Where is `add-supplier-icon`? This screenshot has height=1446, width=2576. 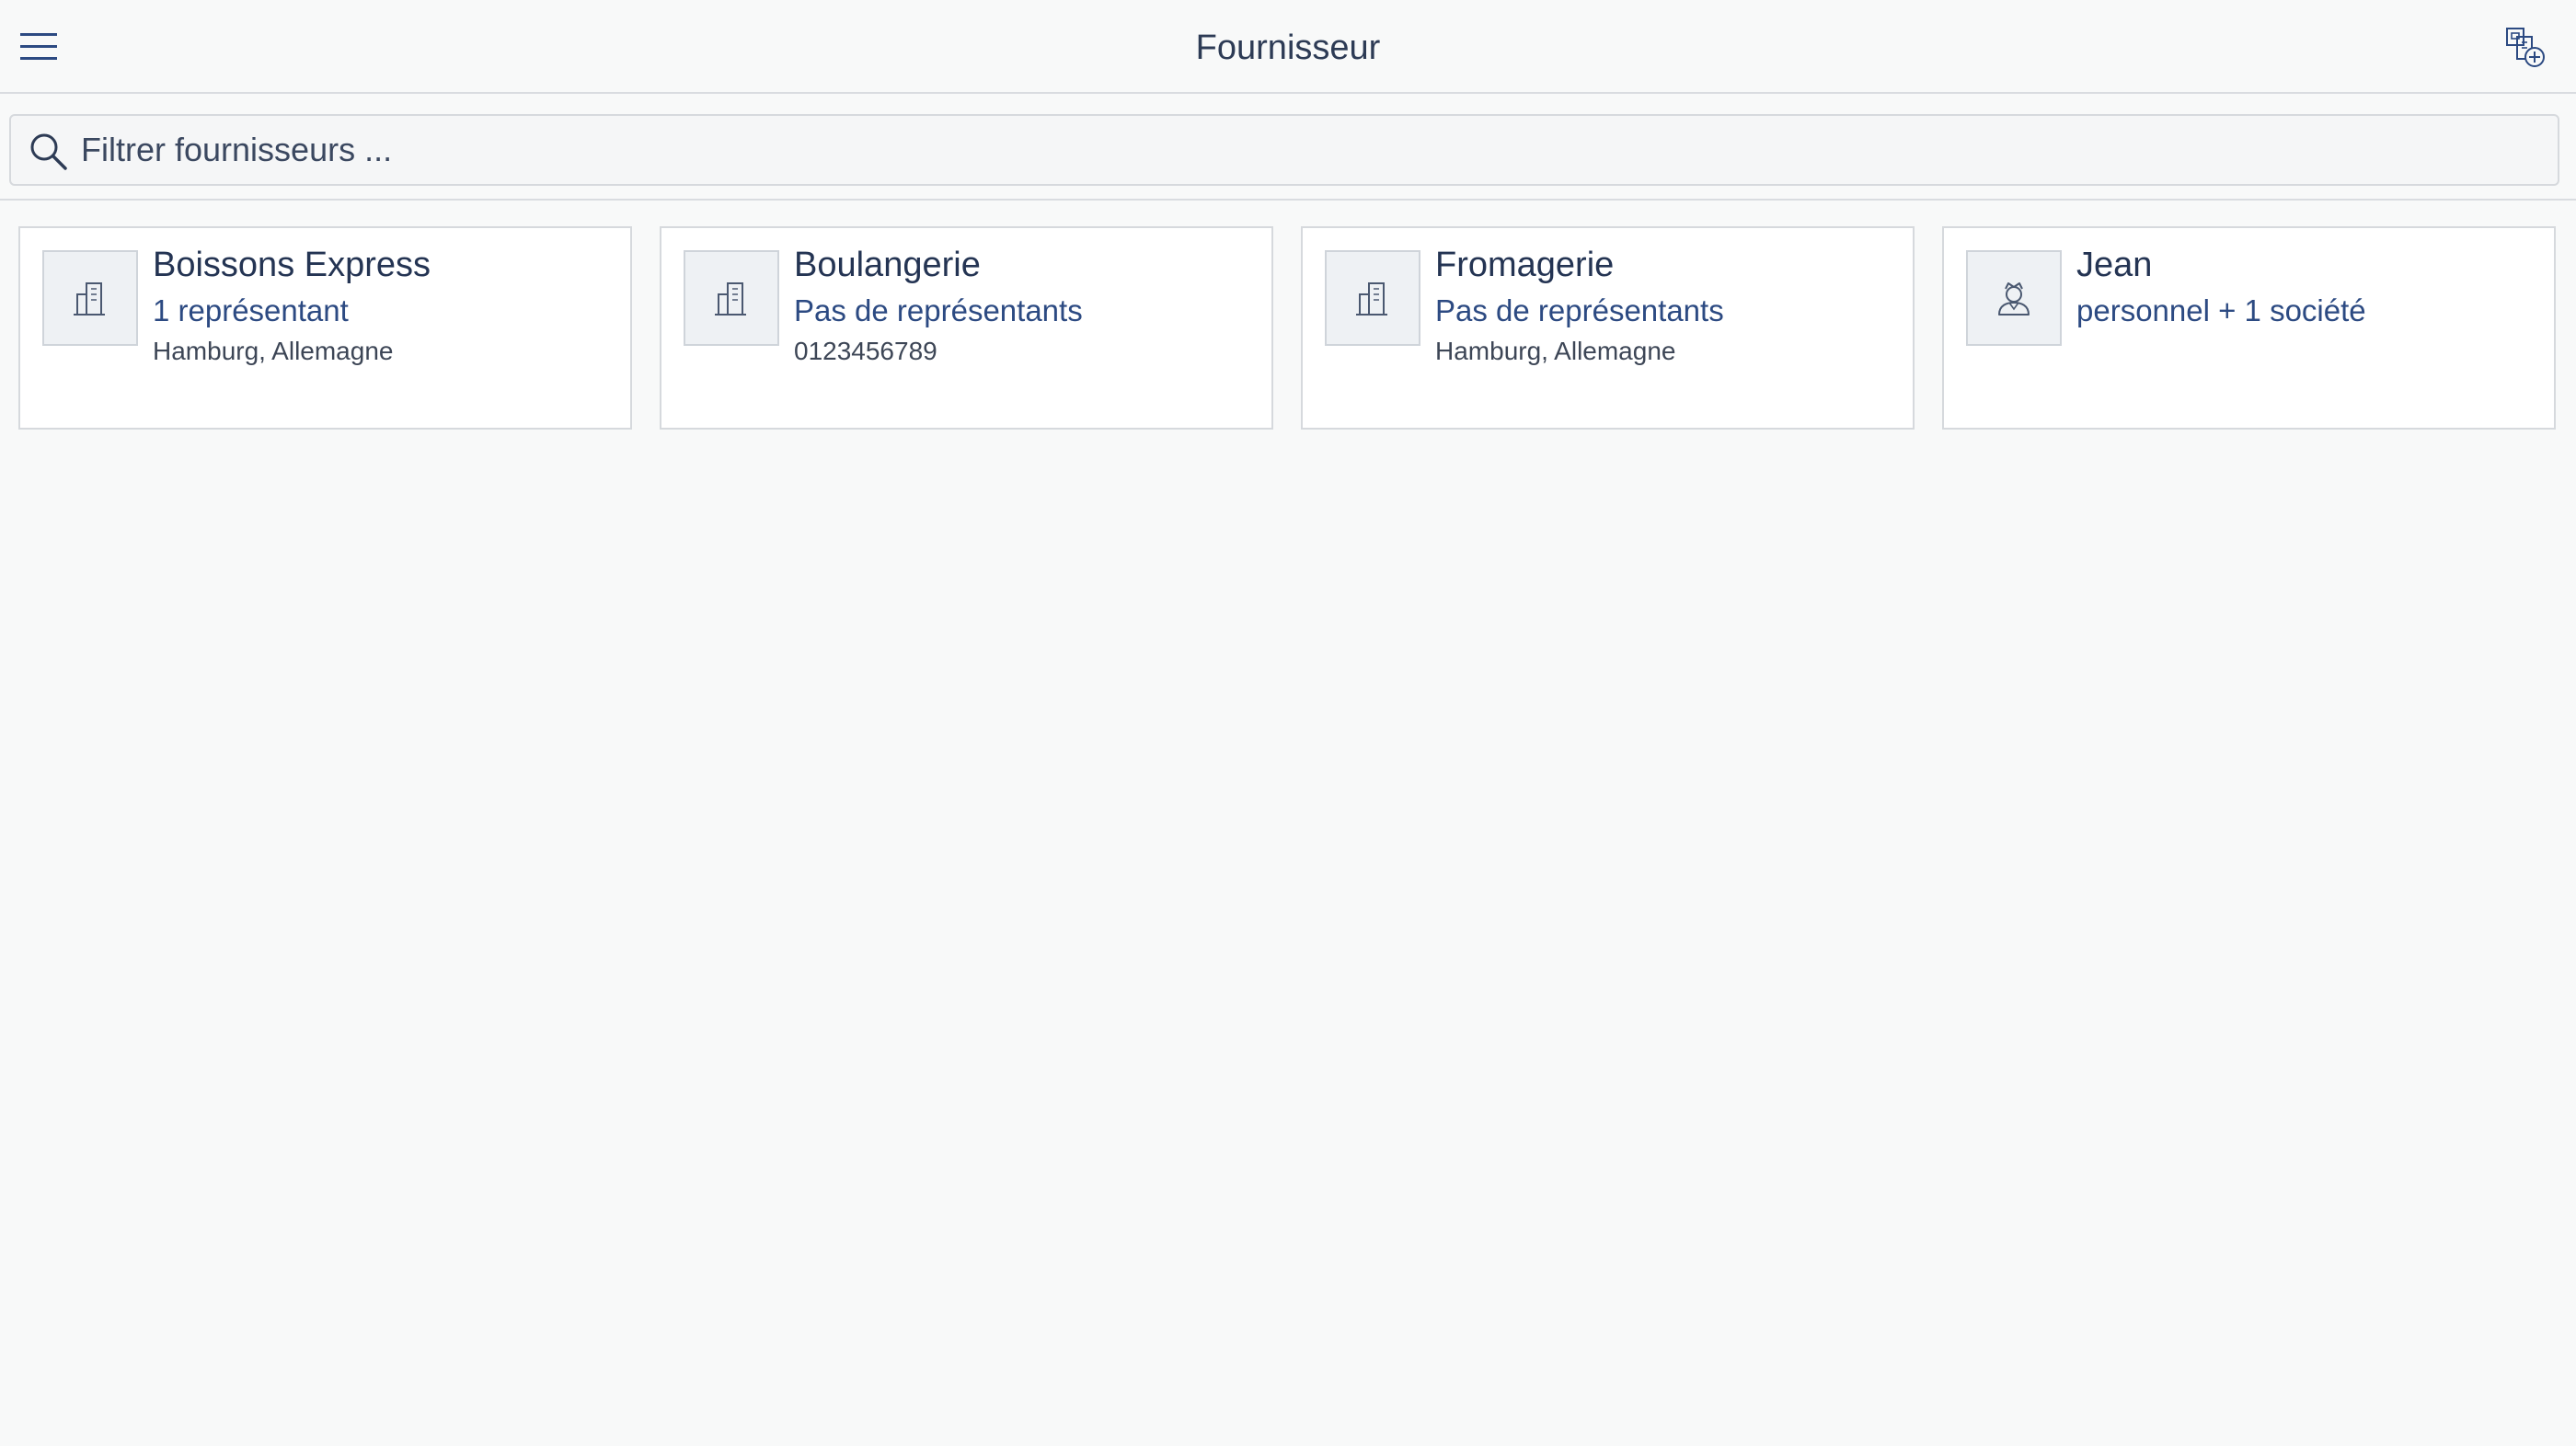
add-supplier-icon is located at coordinates (2525, 47).